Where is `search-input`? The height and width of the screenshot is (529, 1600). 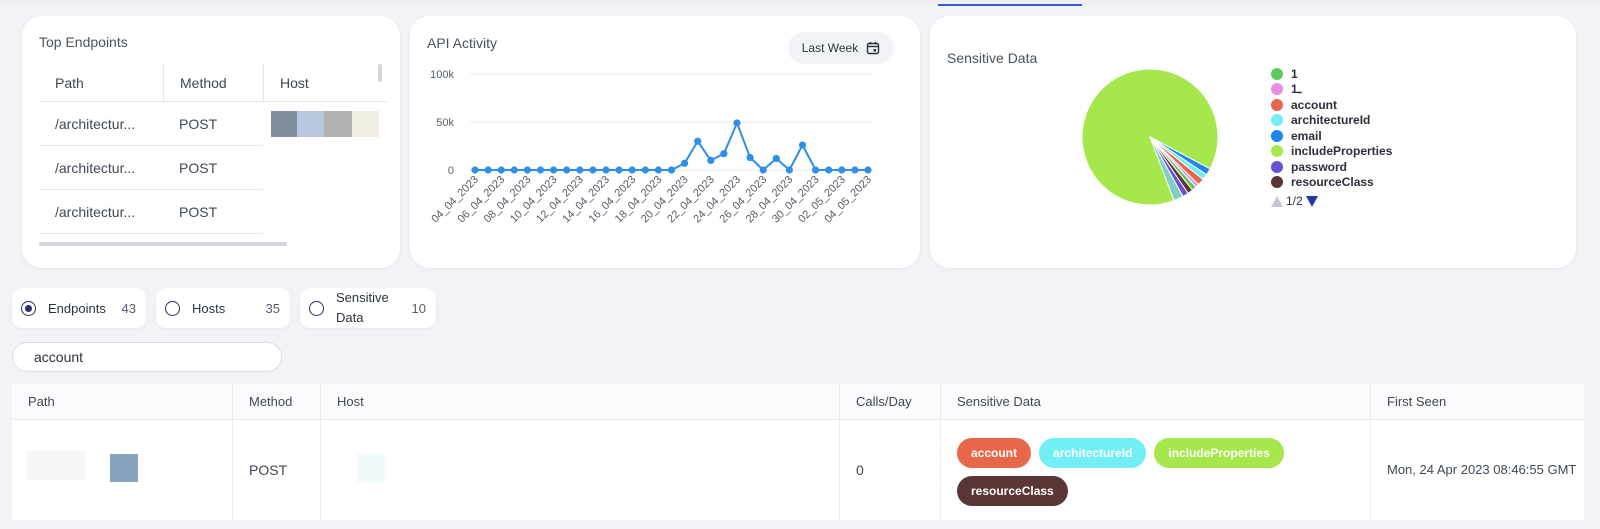
search-input is located at coordinates (147, 357).